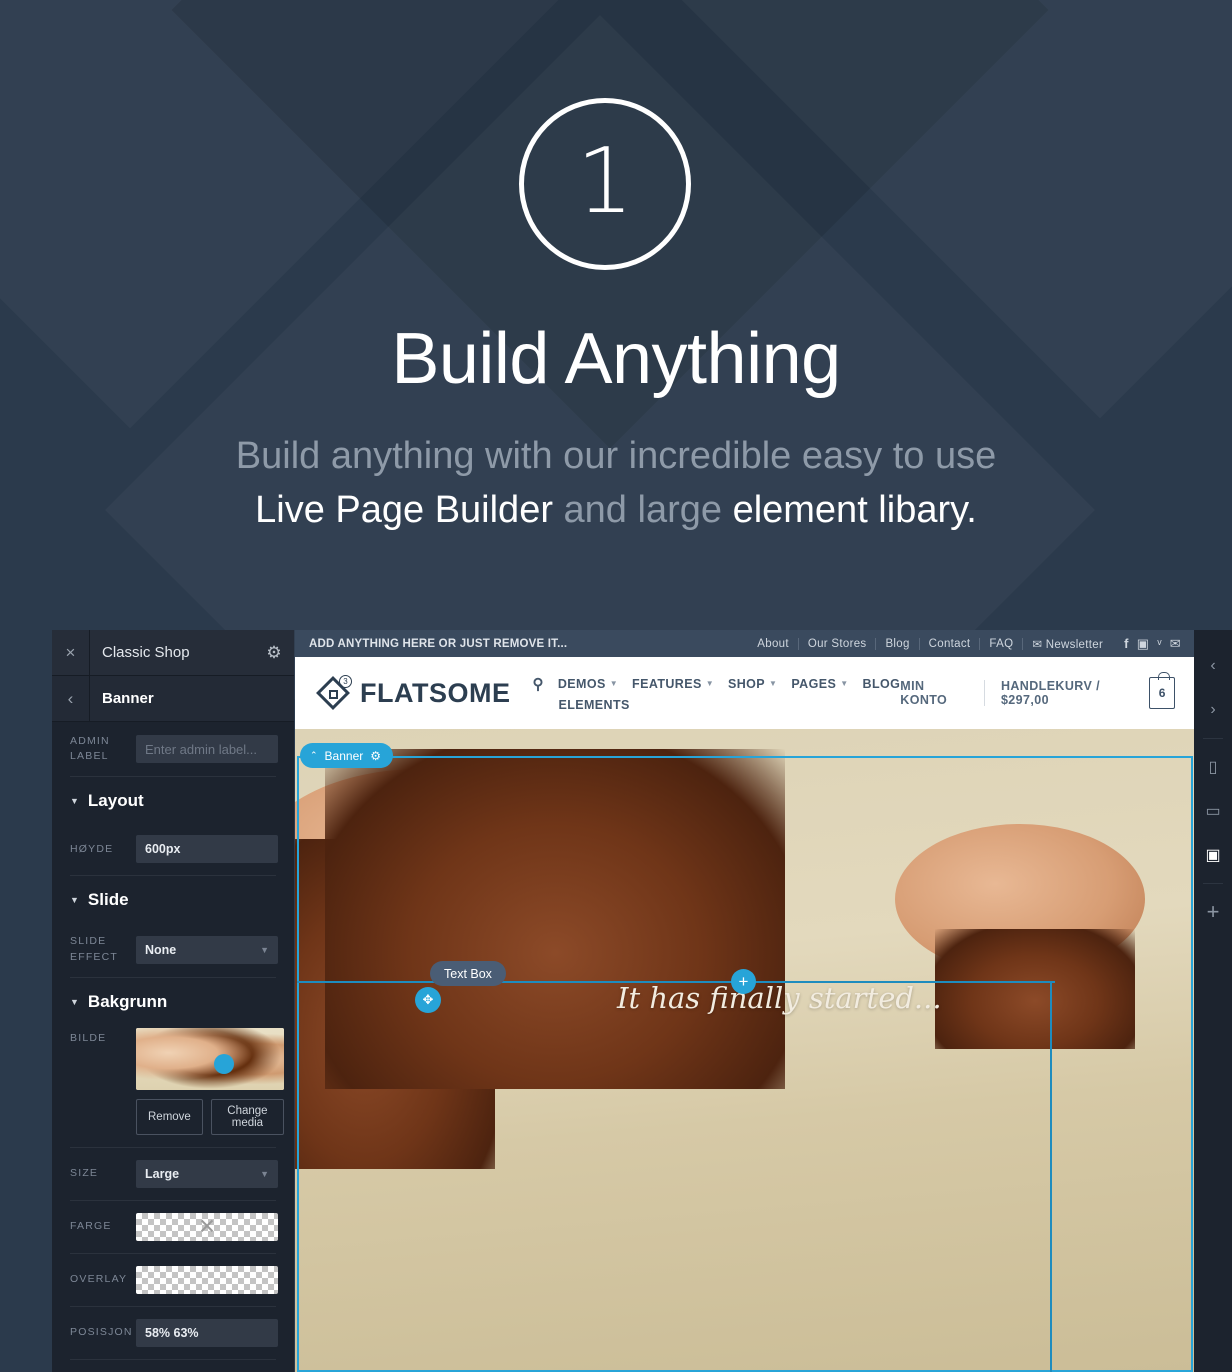  I want to click on change-media-button: Change media, so click(247, 1116).